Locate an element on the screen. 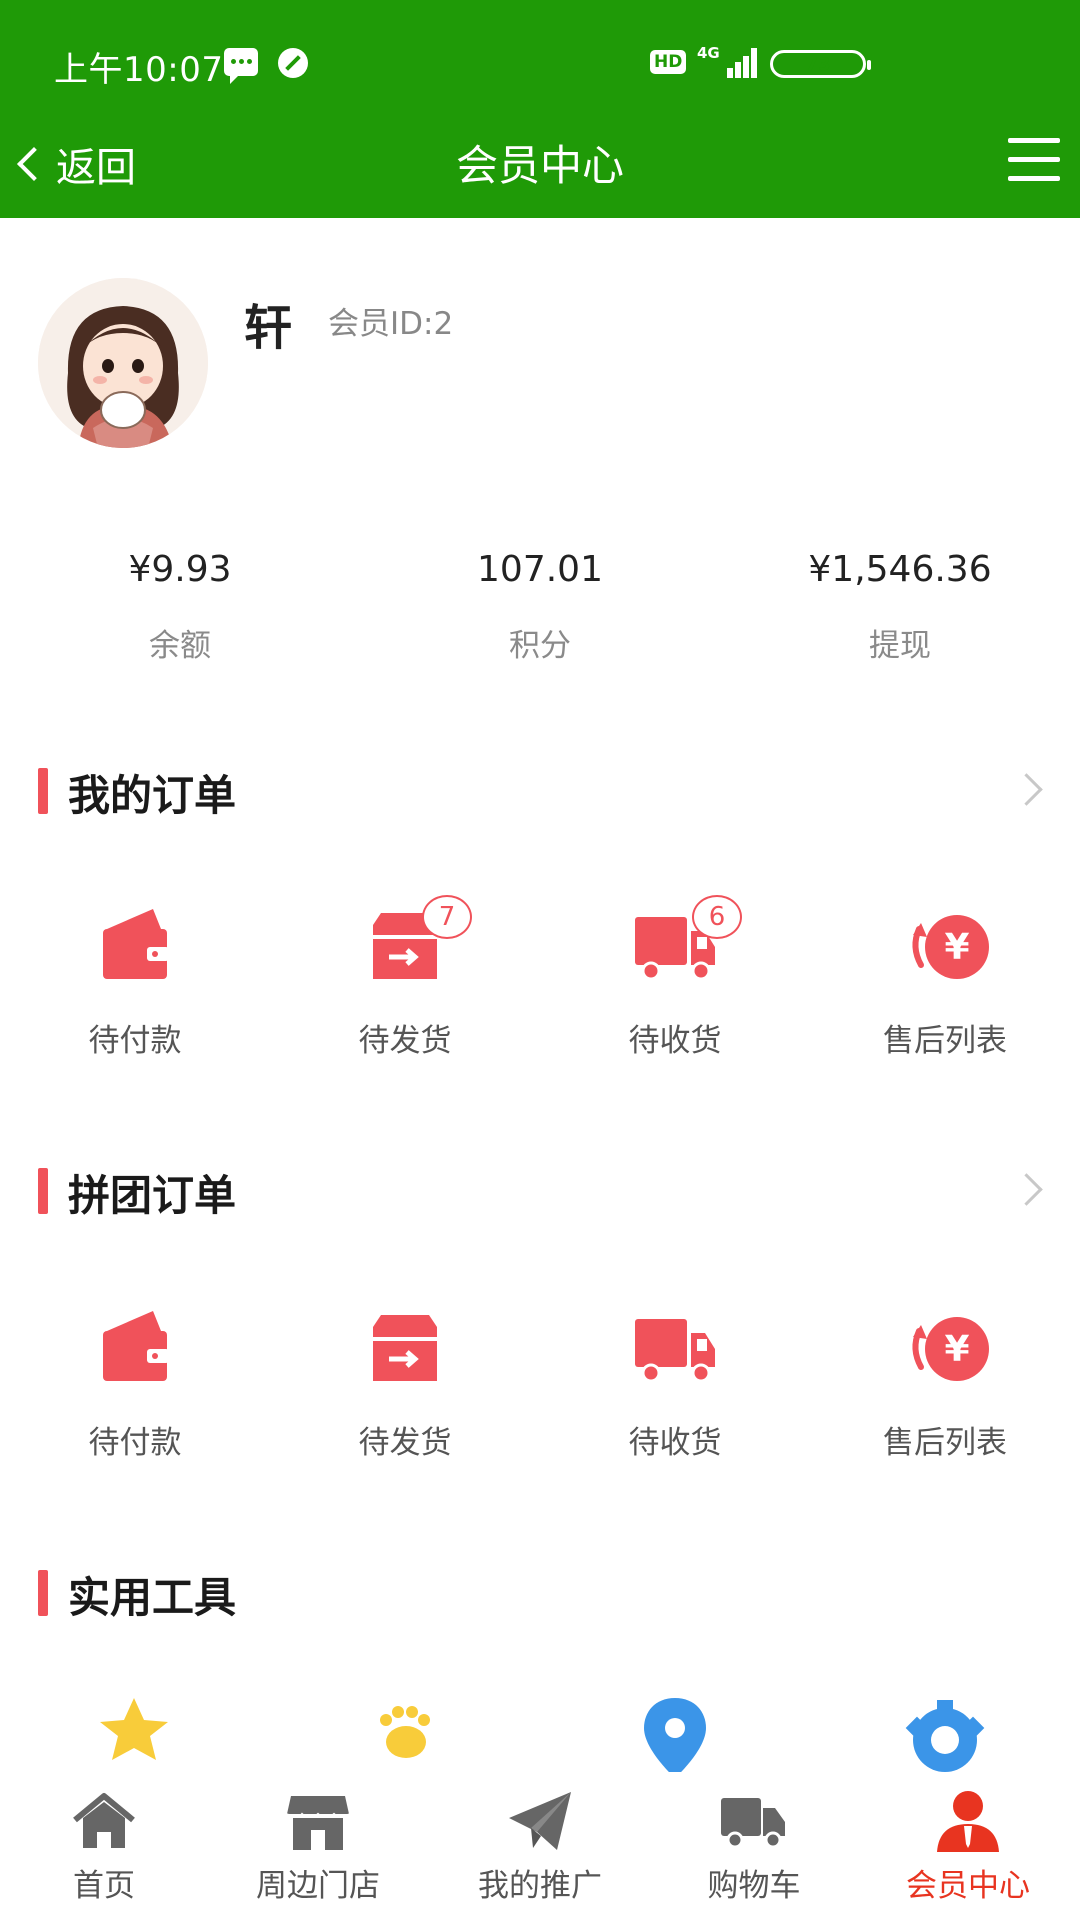 This screenshot has width=1080, height=1920. group-orders-grid: 待付款 待发货 待收货 ¥ 售后列表 is located at coordinates (540, 1392).